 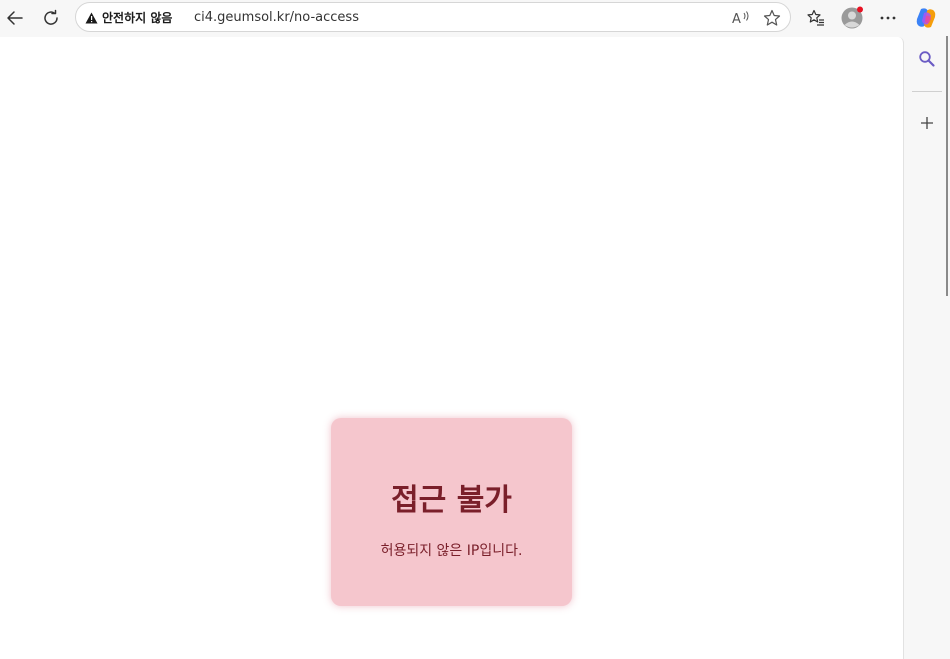 I want to click on plus-icon, so click(x=927, y=123).